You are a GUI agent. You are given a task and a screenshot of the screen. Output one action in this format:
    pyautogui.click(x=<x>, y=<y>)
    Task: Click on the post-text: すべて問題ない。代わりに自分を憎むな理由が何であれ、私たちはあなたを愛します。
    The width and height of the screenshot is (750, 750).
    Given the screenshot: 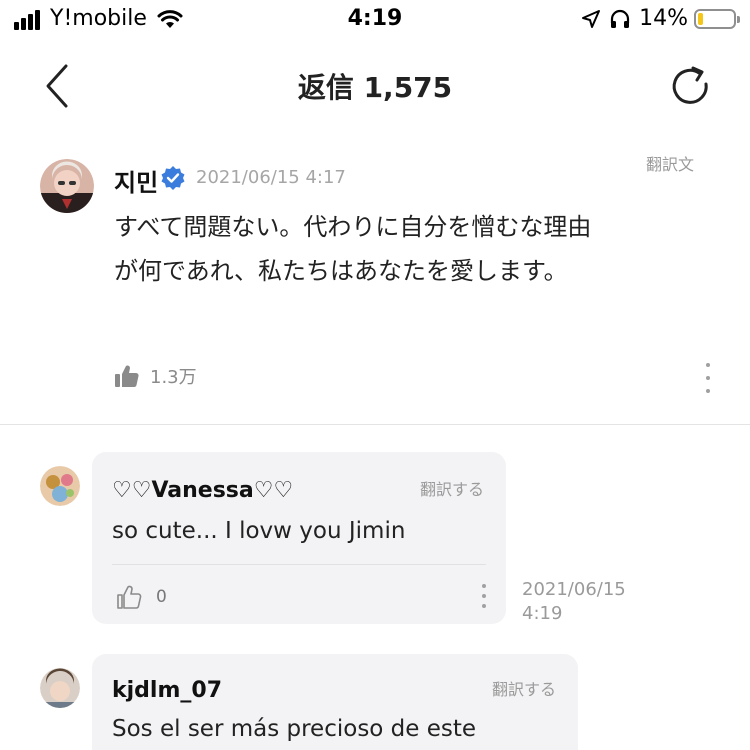 What is the action you would take?
    pyautogui.click(x=353, y=249)
    